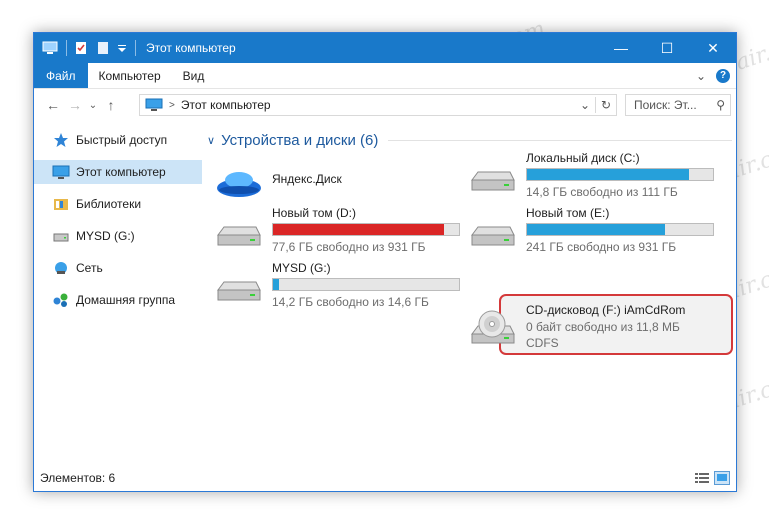 The height and width of the screenshot is (524, 769). Describe the element at coordinates (135, 48) in the screenshot. I see `title-divider` at that location.